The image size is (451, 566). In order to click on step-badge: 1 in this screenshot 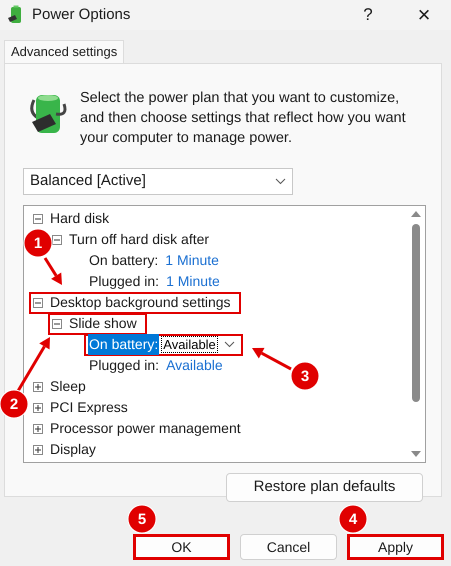, I will do `click(38, 243)`.